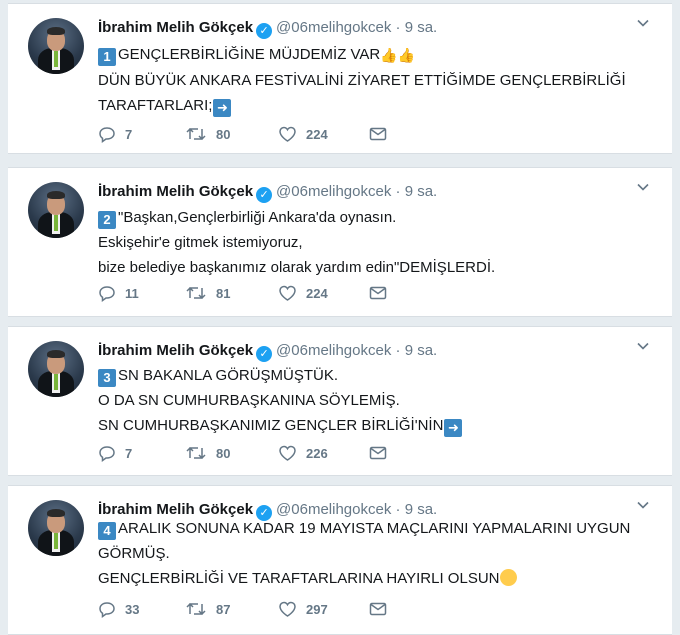 The width and height of the screenshot is (680, 635). I want to click on tweet-line: 3 SN BAKANLA GÖRÜŞMÜŞTÜK., so click(376, 375).